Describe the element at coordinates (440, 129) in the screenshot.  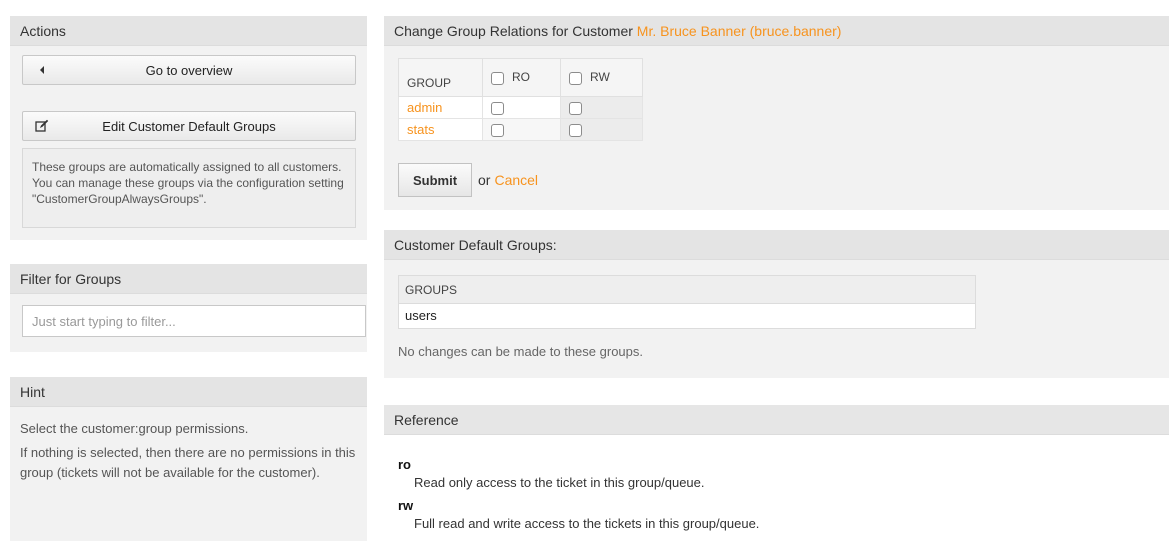
I see `group-name-cell: stats` at that location.